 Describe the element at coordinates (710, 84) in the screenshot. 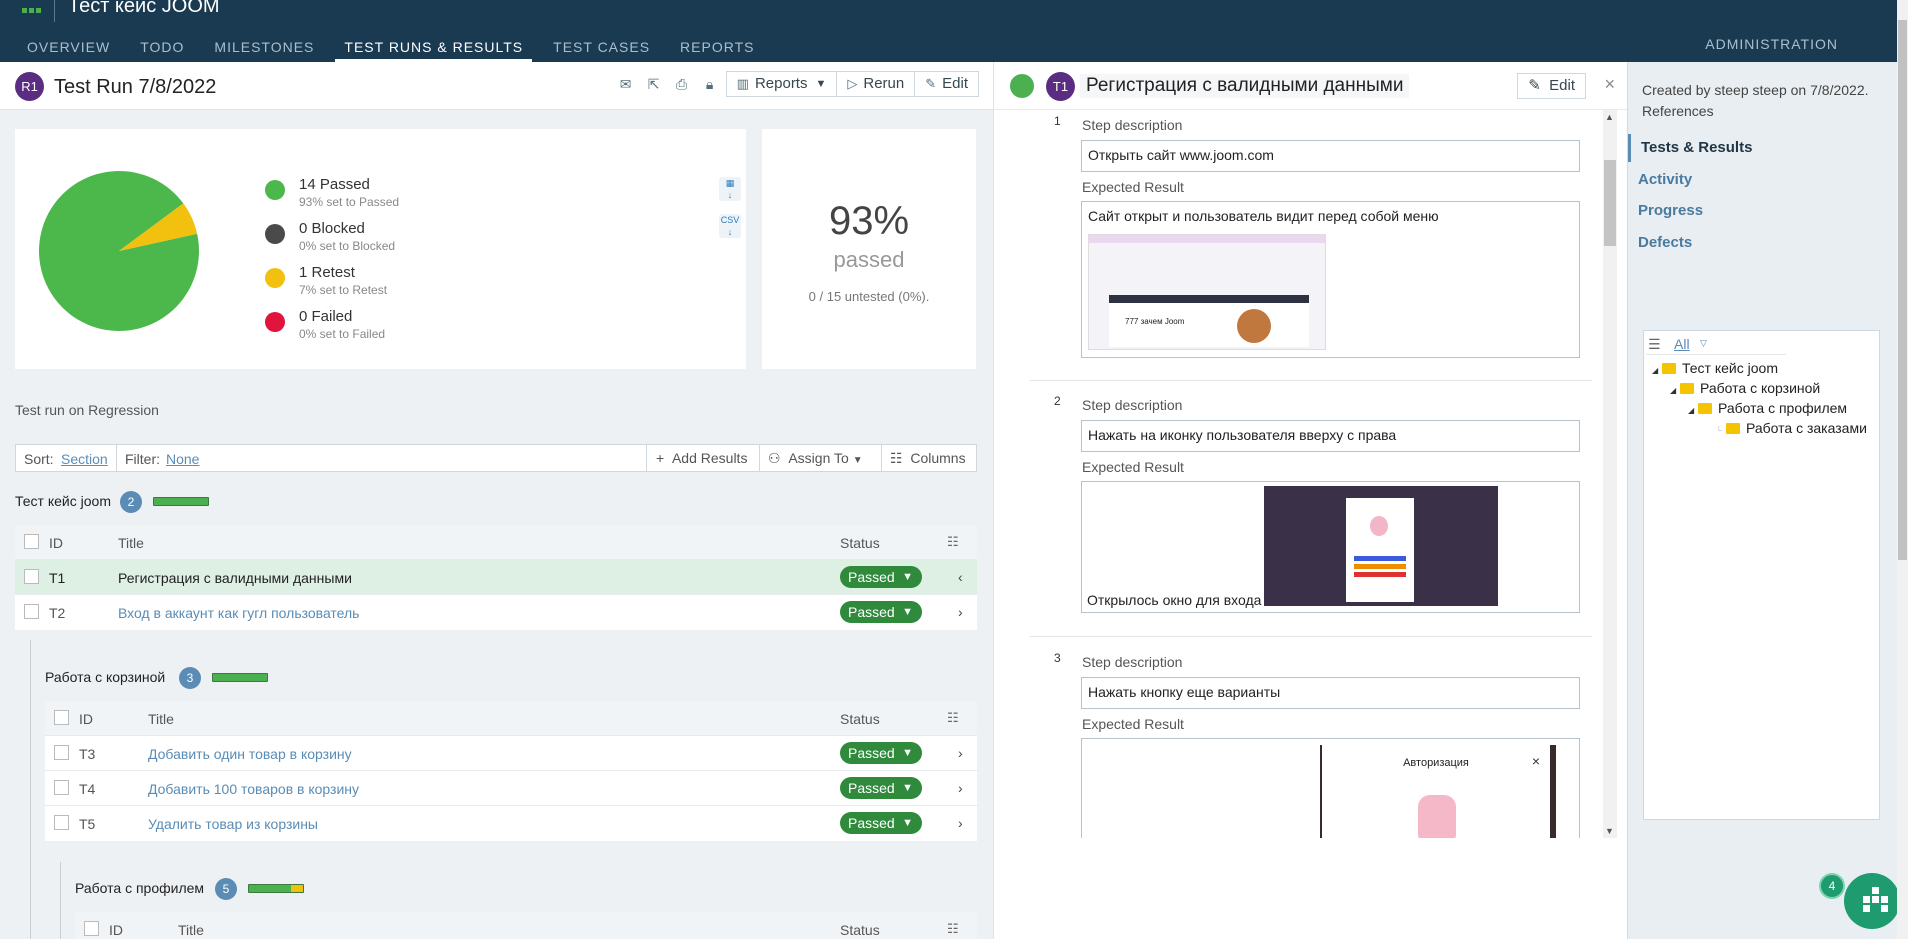

I see `lock-icon: 🔒︎` at that location.